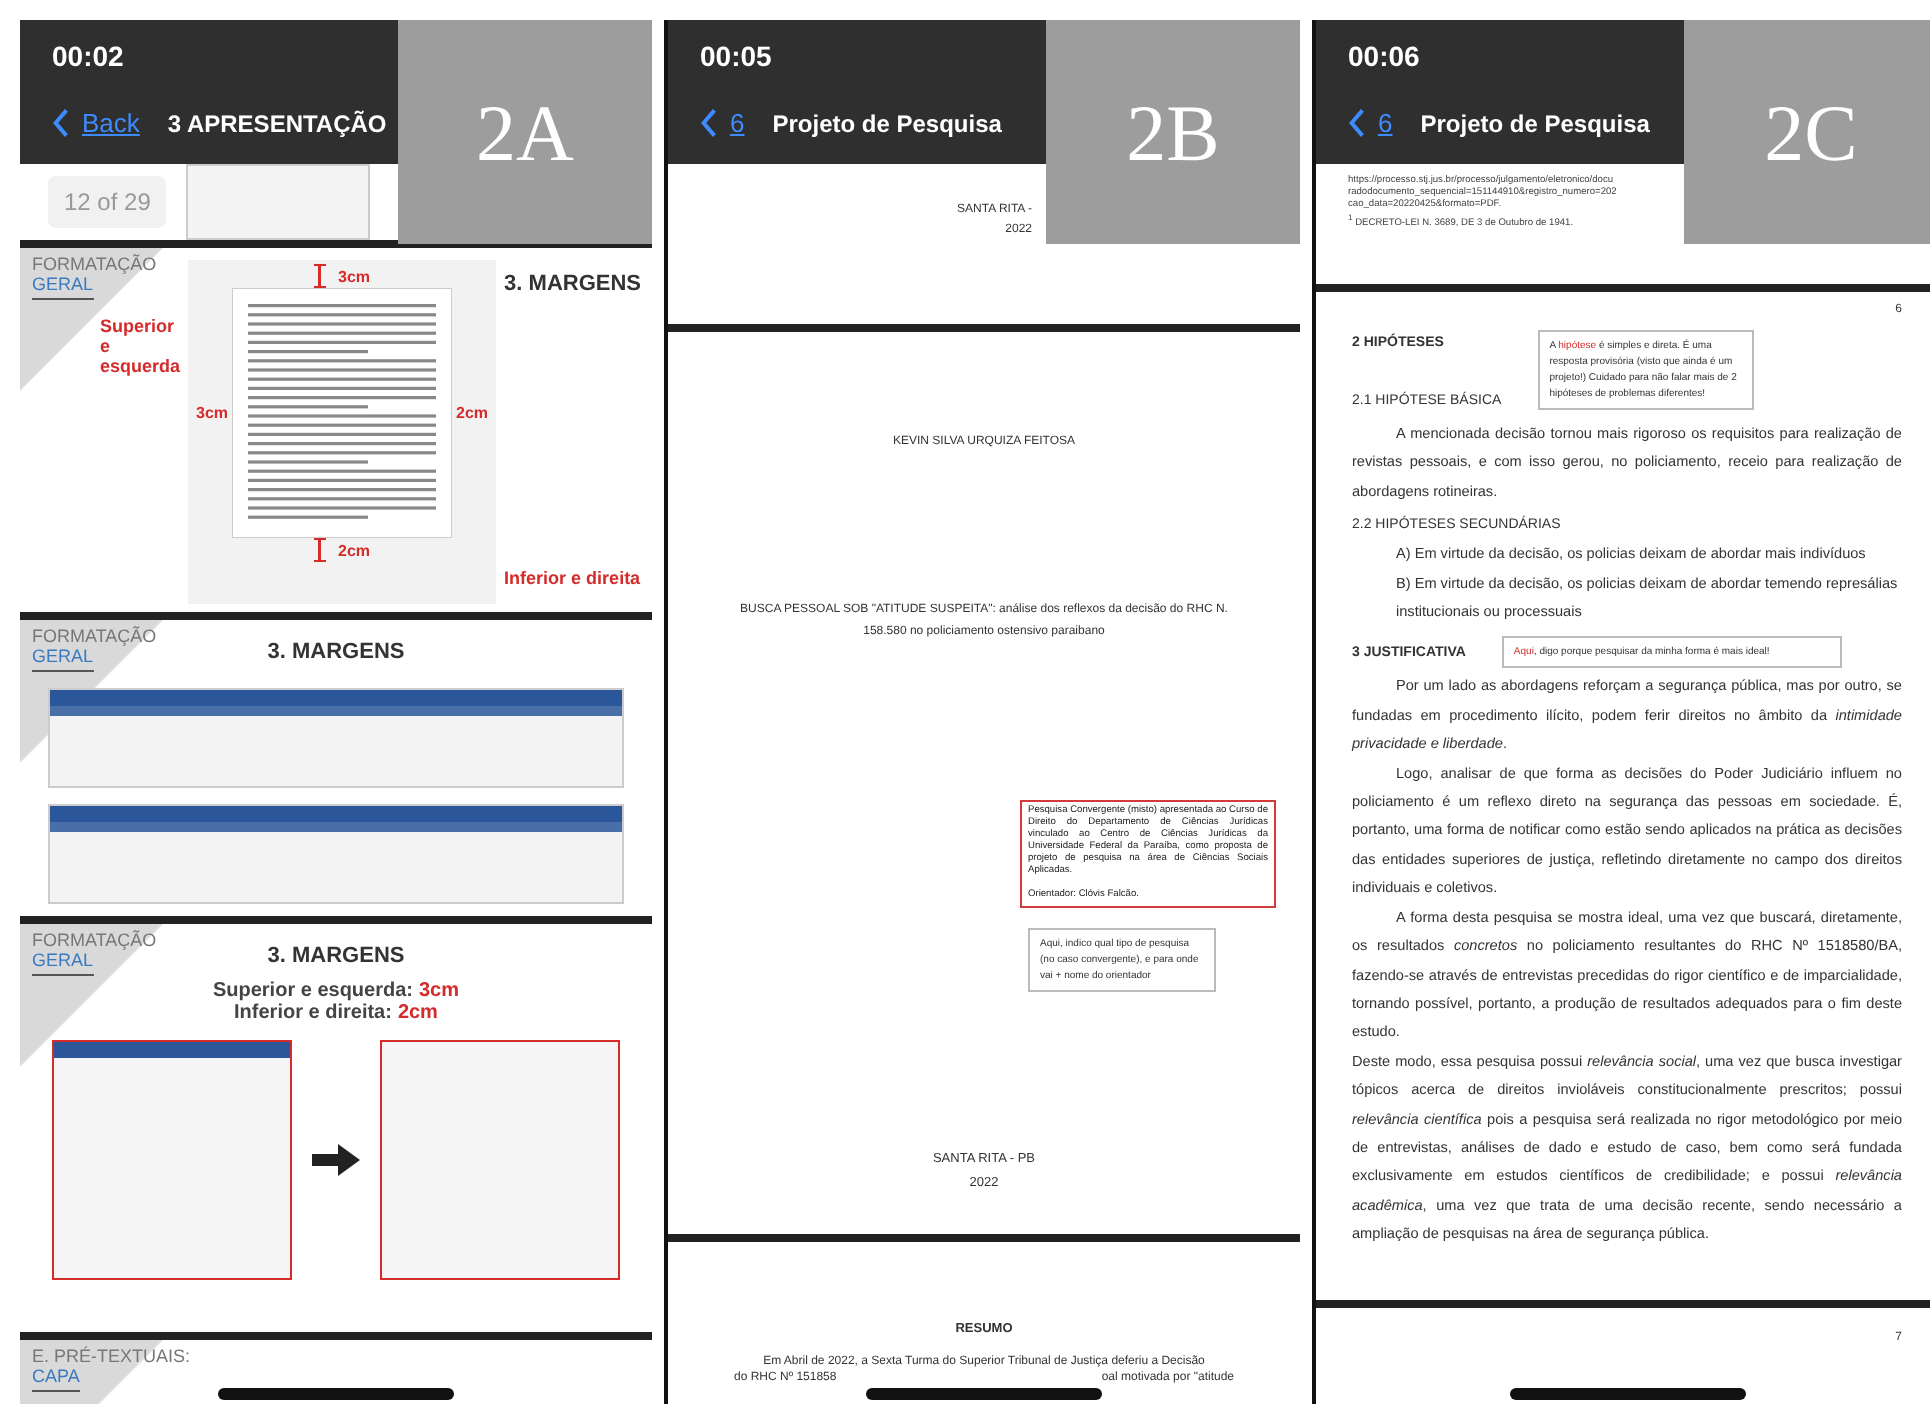 The image size is (1930, 1404). What do you see at coordinates (439, 991) in the screenshot?
I see `rule-value: 3cm` at bounding box center [439, 991].